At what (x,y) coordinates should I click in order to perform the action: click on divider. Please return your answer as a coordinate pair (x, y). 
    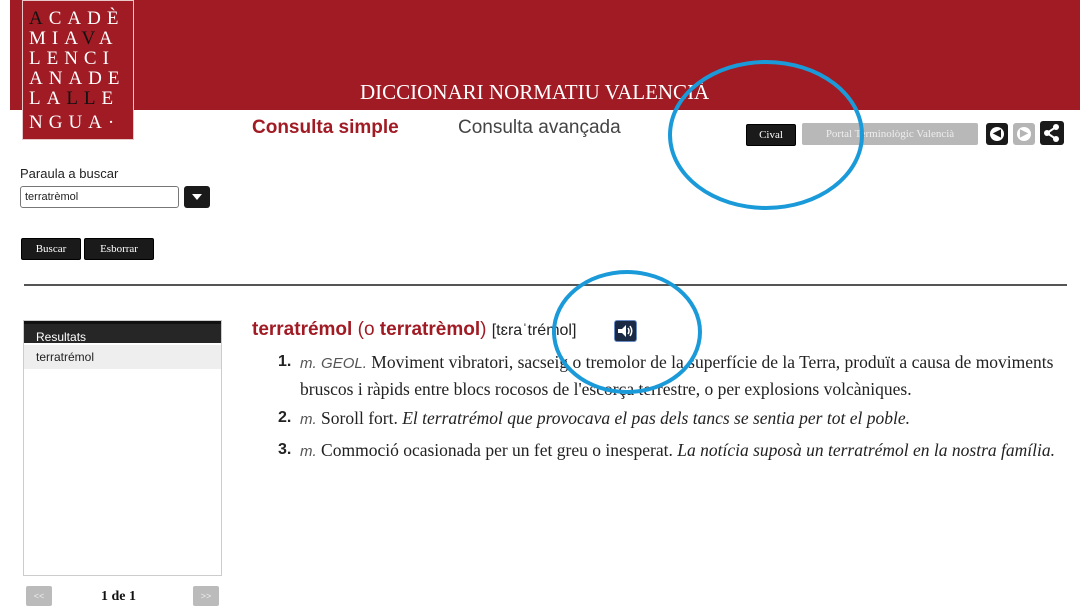
    Looking at the image, I should click on (545, 285).